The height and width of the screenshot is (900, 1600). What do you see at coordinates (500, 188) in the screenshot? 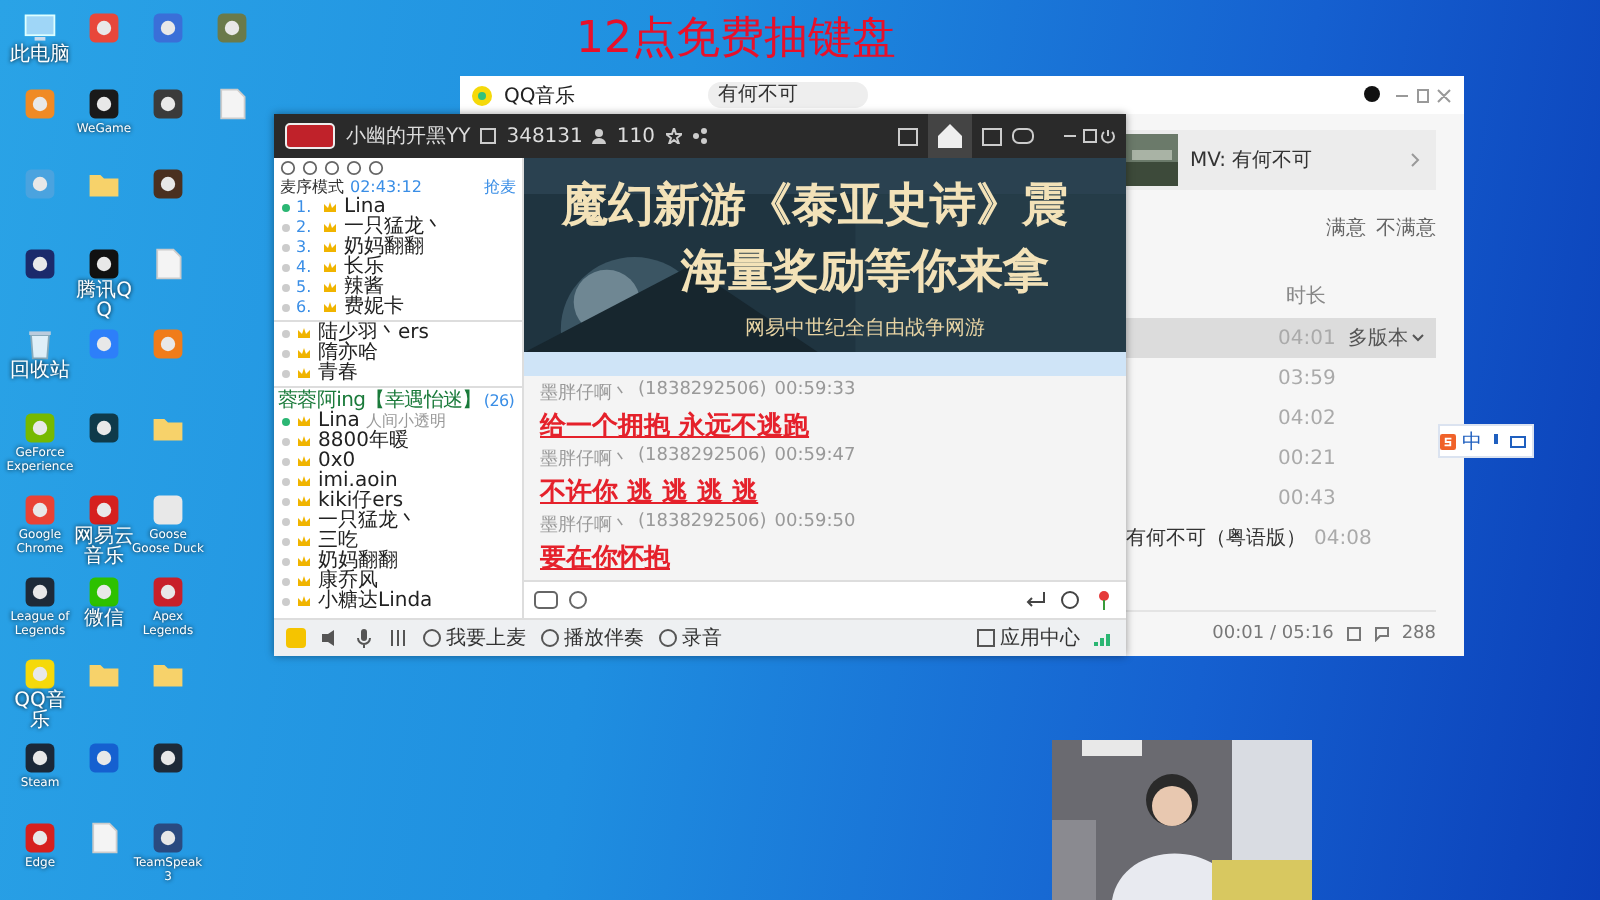
I see `grab-mic-link: 抢麦` at bounding box center [500, 188].